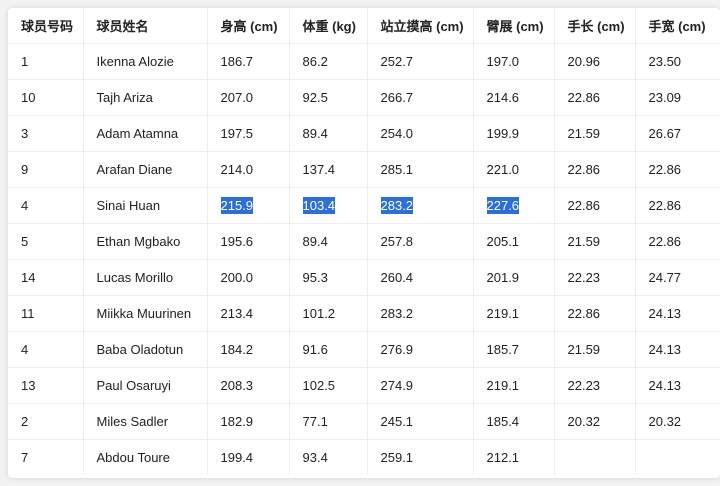 The height and width of the screenshot is (486, 720). I want to click on table-cell: 9, so click(46, 169).